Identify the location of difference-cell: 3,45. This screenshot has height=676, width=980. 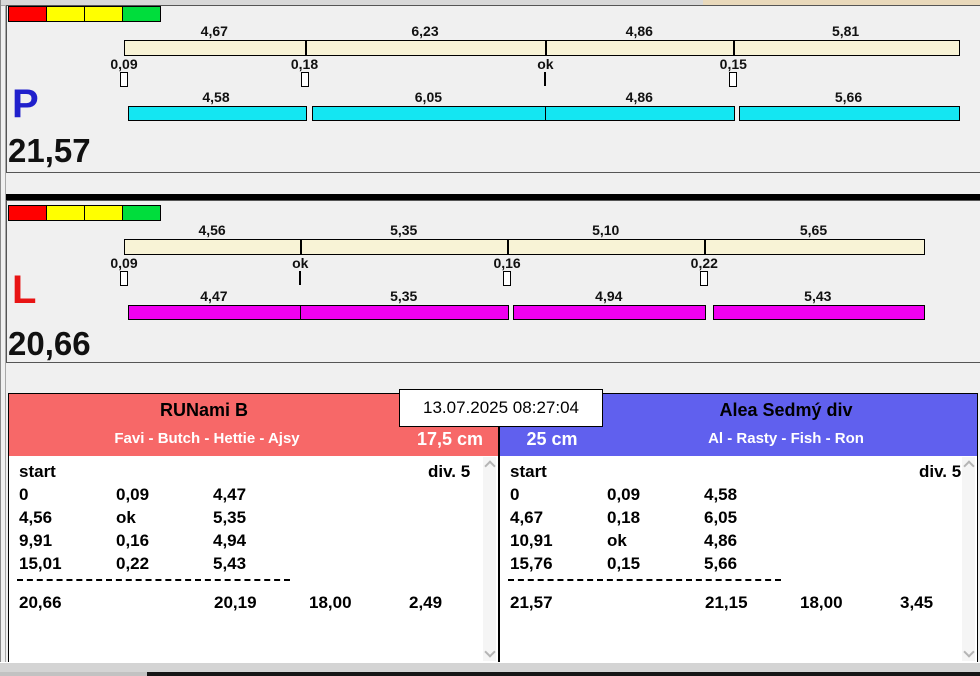
(917, 602).